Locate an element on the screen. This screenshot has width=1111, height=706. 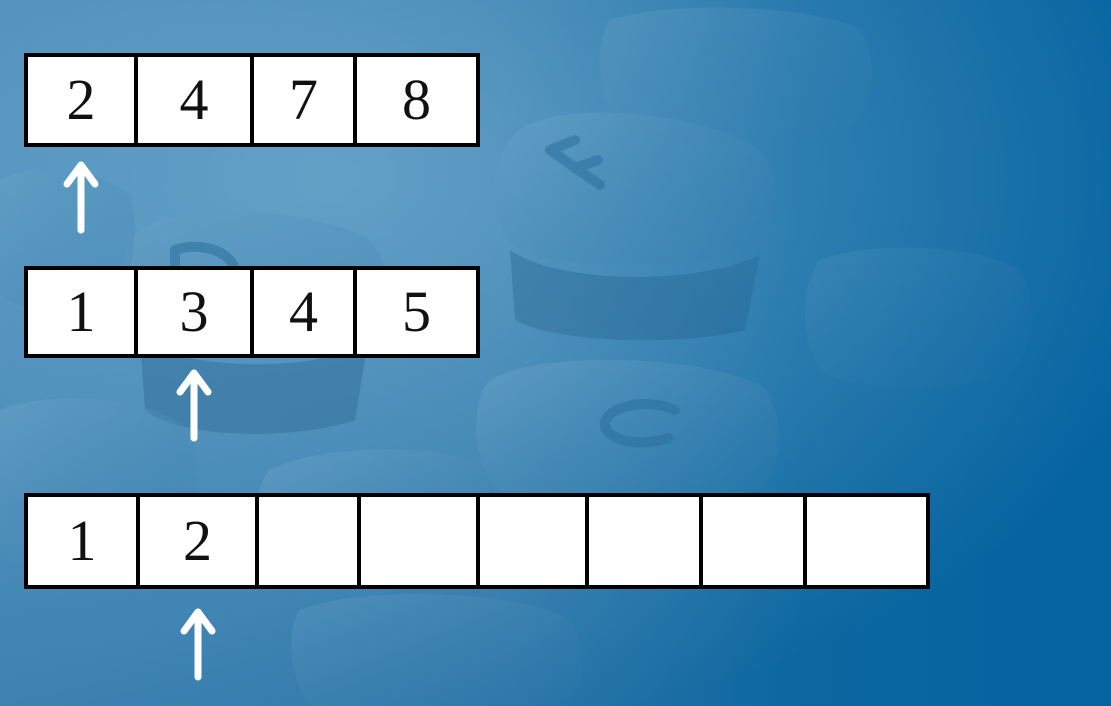
array-a-cell-1: 4 is located at coordinates (194, 100).